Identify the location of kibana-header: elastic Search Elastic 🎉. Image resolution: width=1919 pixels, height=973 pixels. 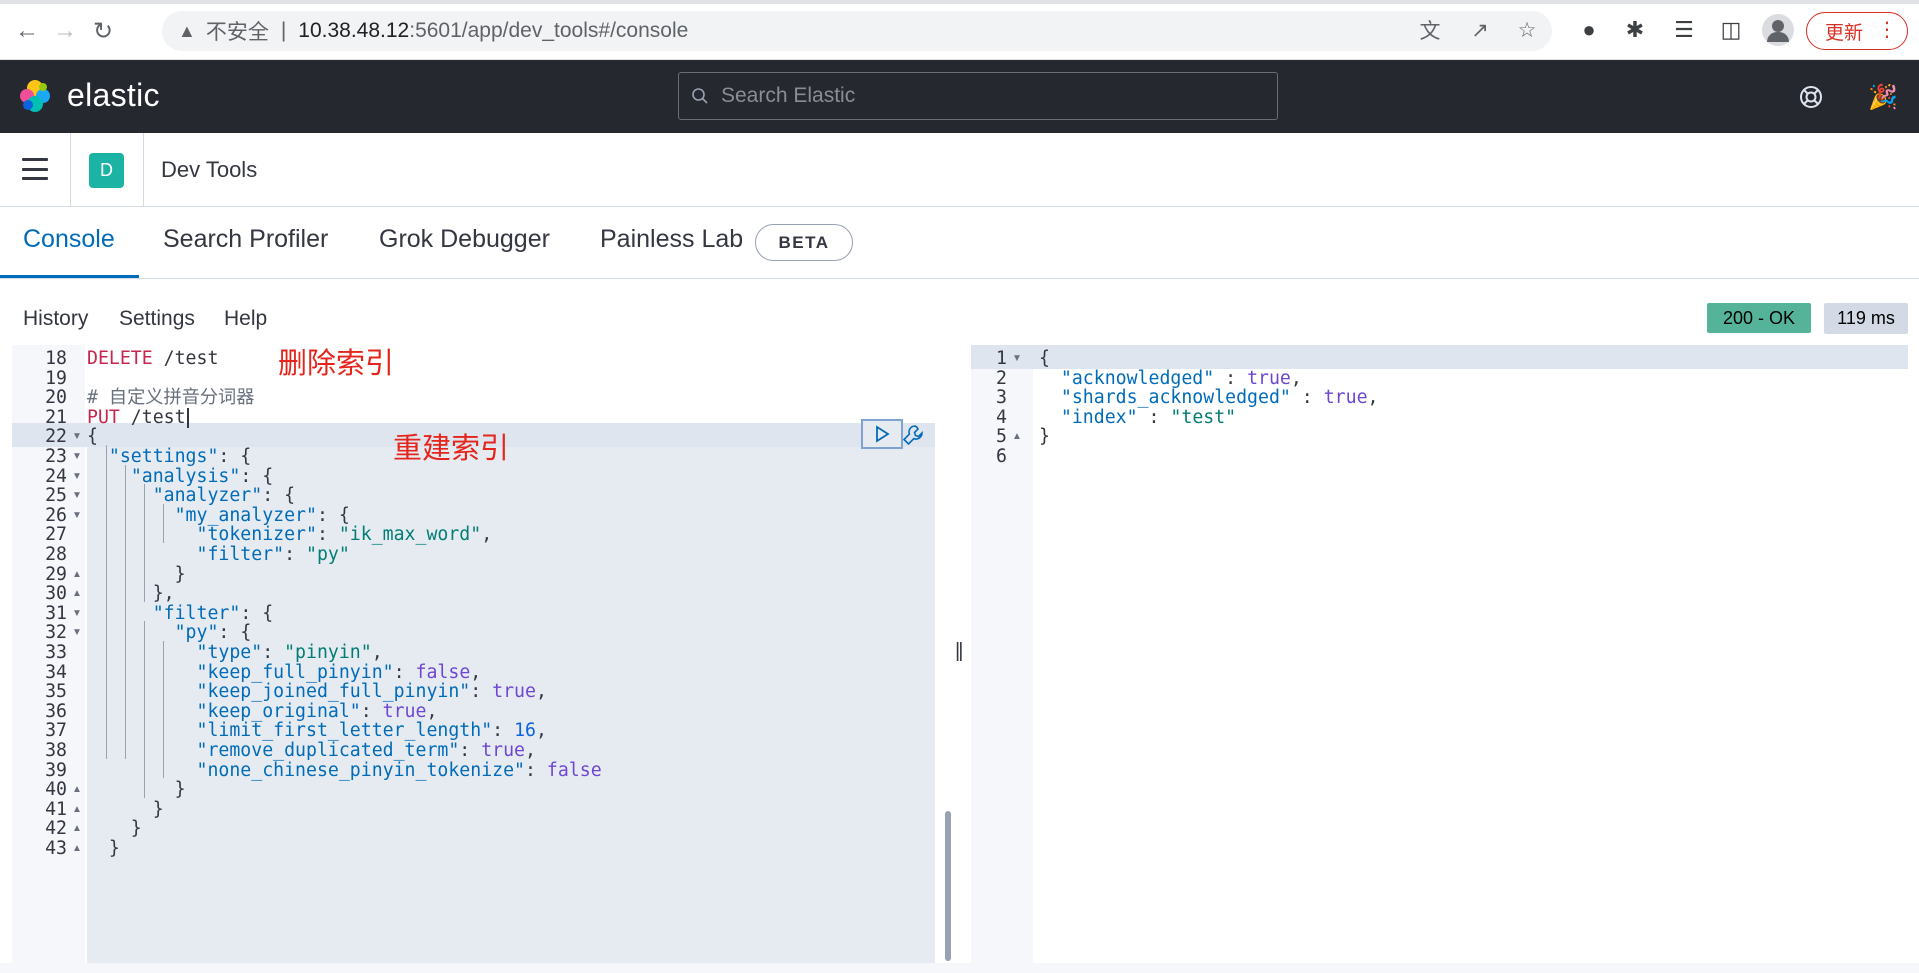
(959, 96).